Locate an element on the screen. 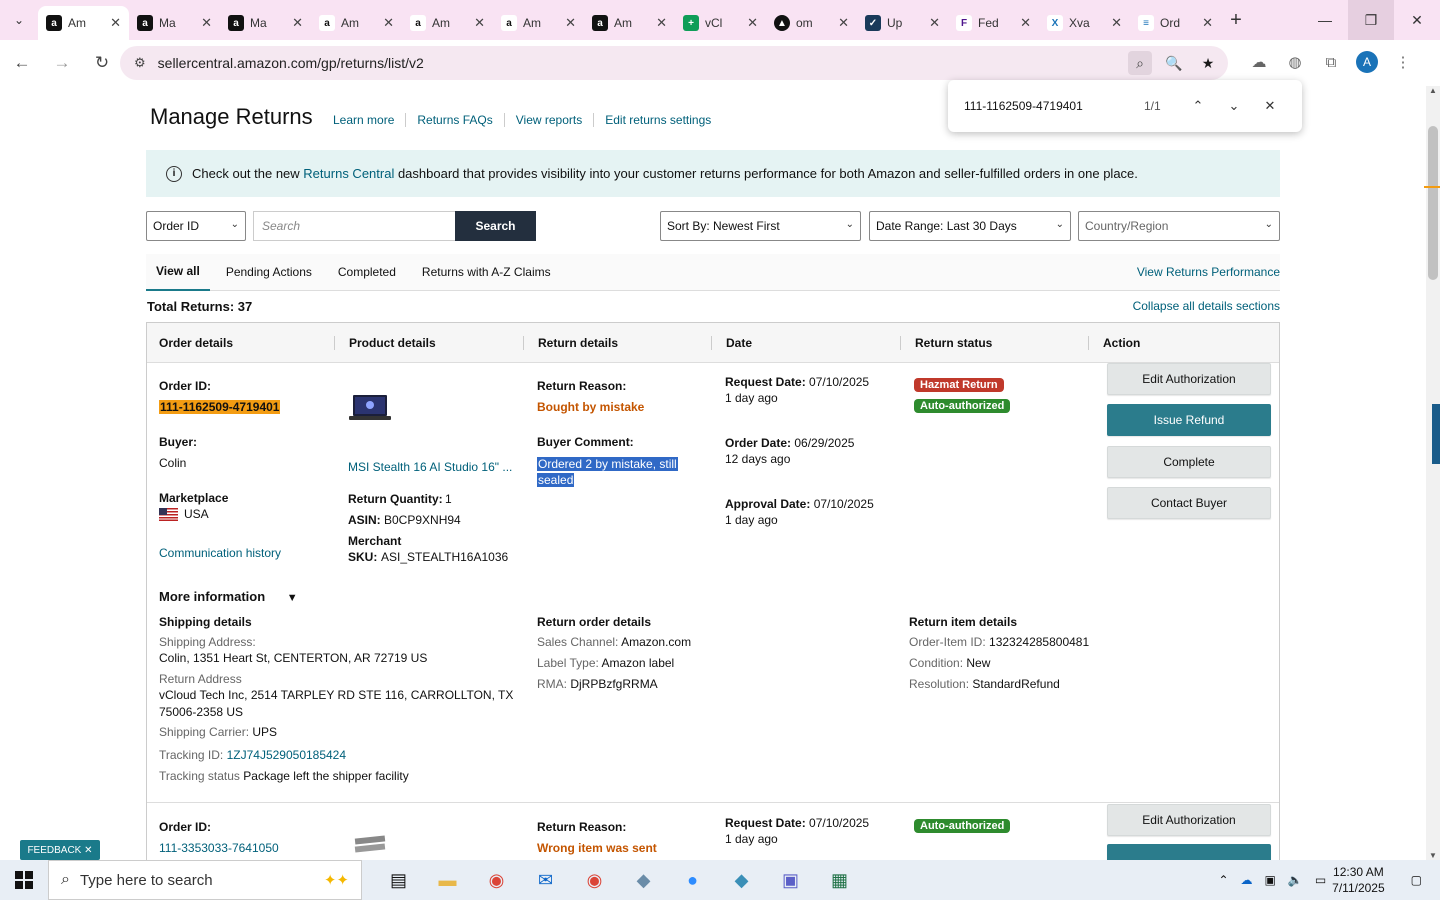 The height and width of the screenshot is (900, 1440). sort-select: Sort By: Newest First ⌄ is located at coordinates (760, 226).